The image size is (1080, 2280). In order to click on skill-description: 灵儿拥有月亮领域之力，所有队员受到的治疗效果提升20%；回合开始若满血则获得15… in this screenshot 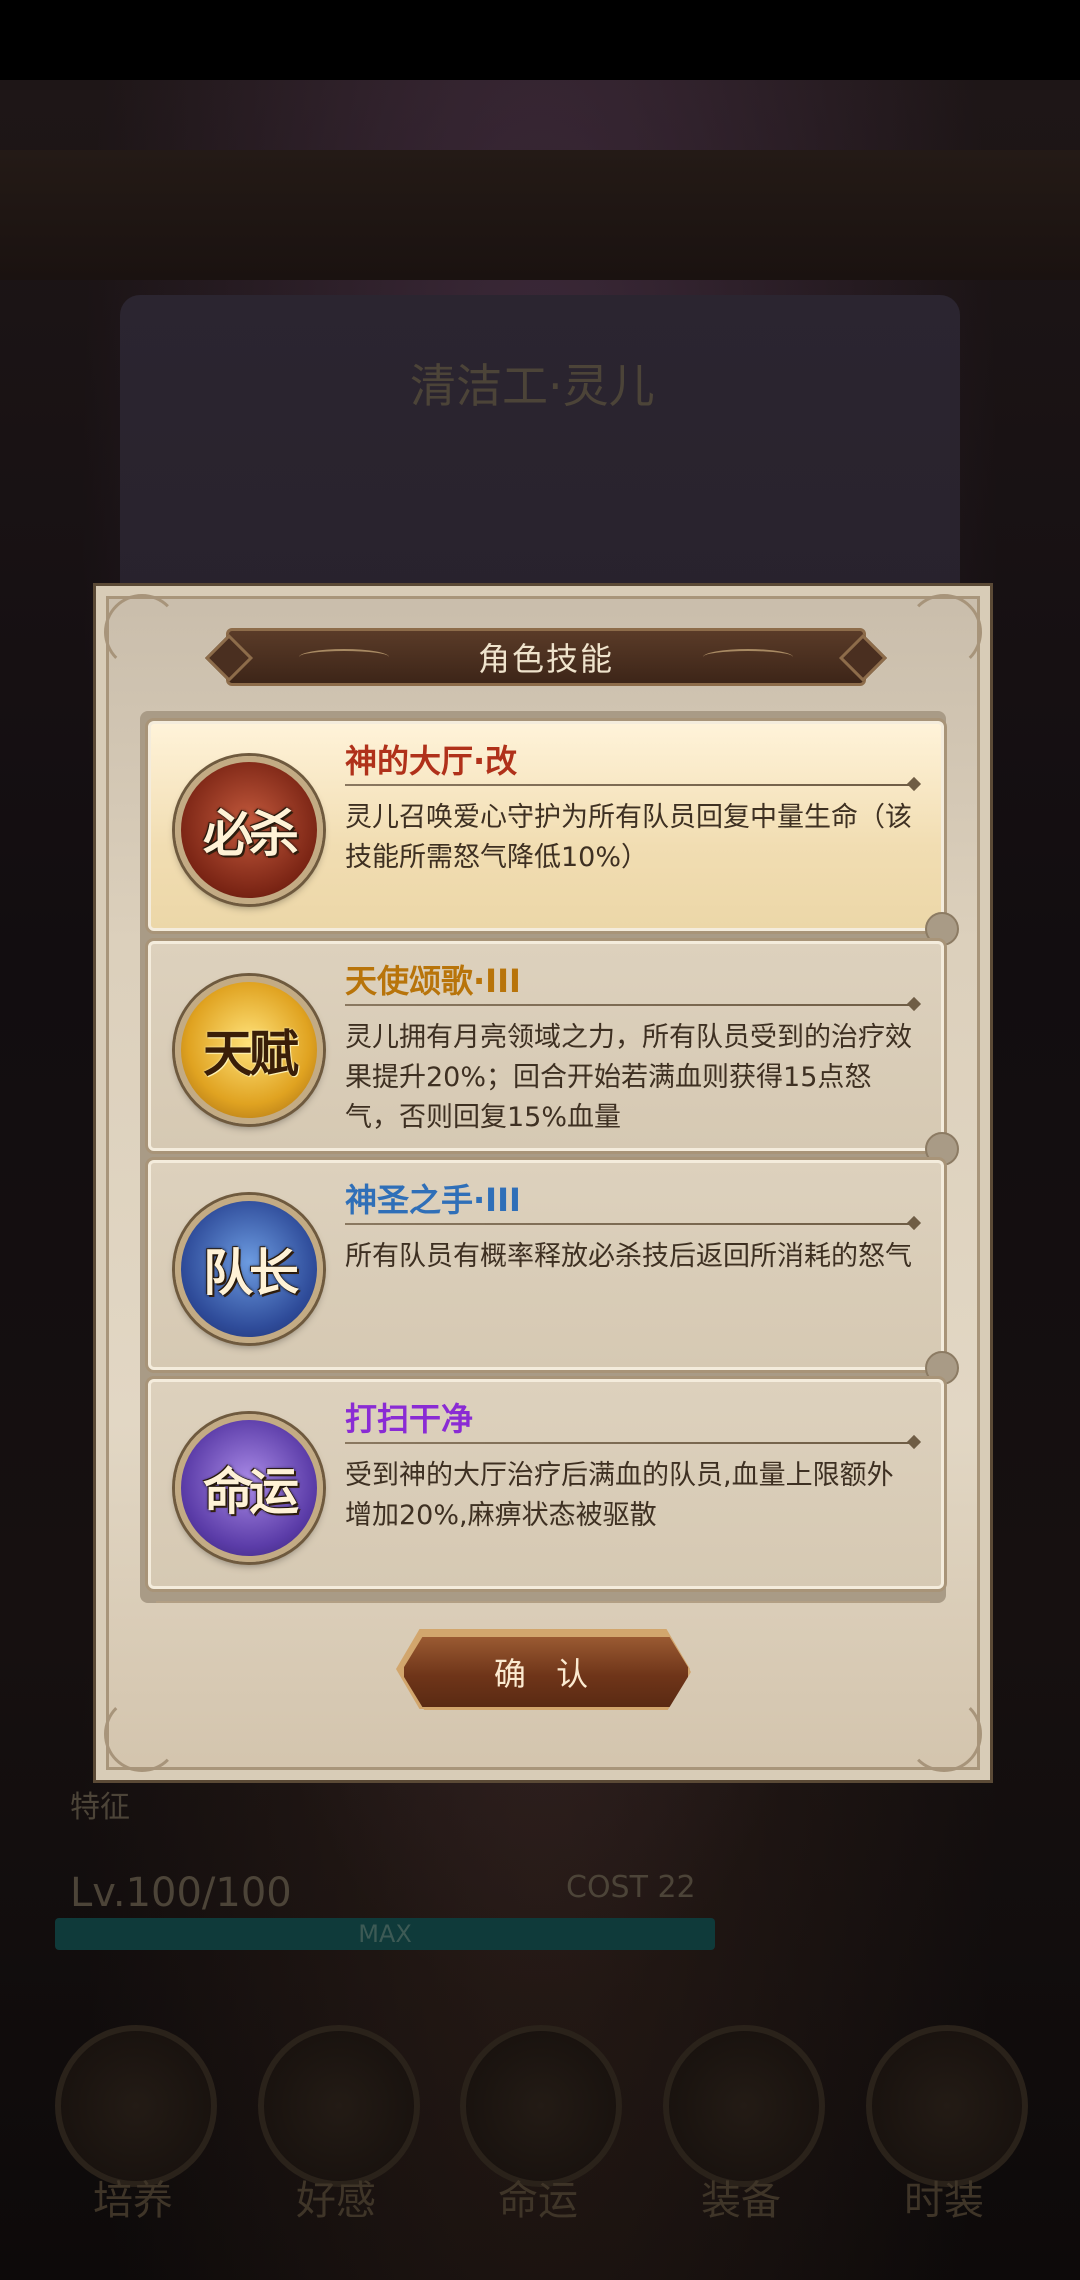, I will do `click(628, 1077)`.